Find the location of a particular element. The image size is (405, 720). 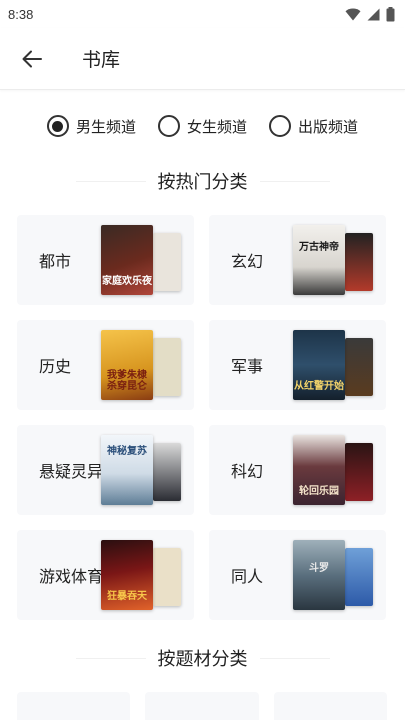

book-cover: 神秘复苏 is located at coordinates (127, 470).